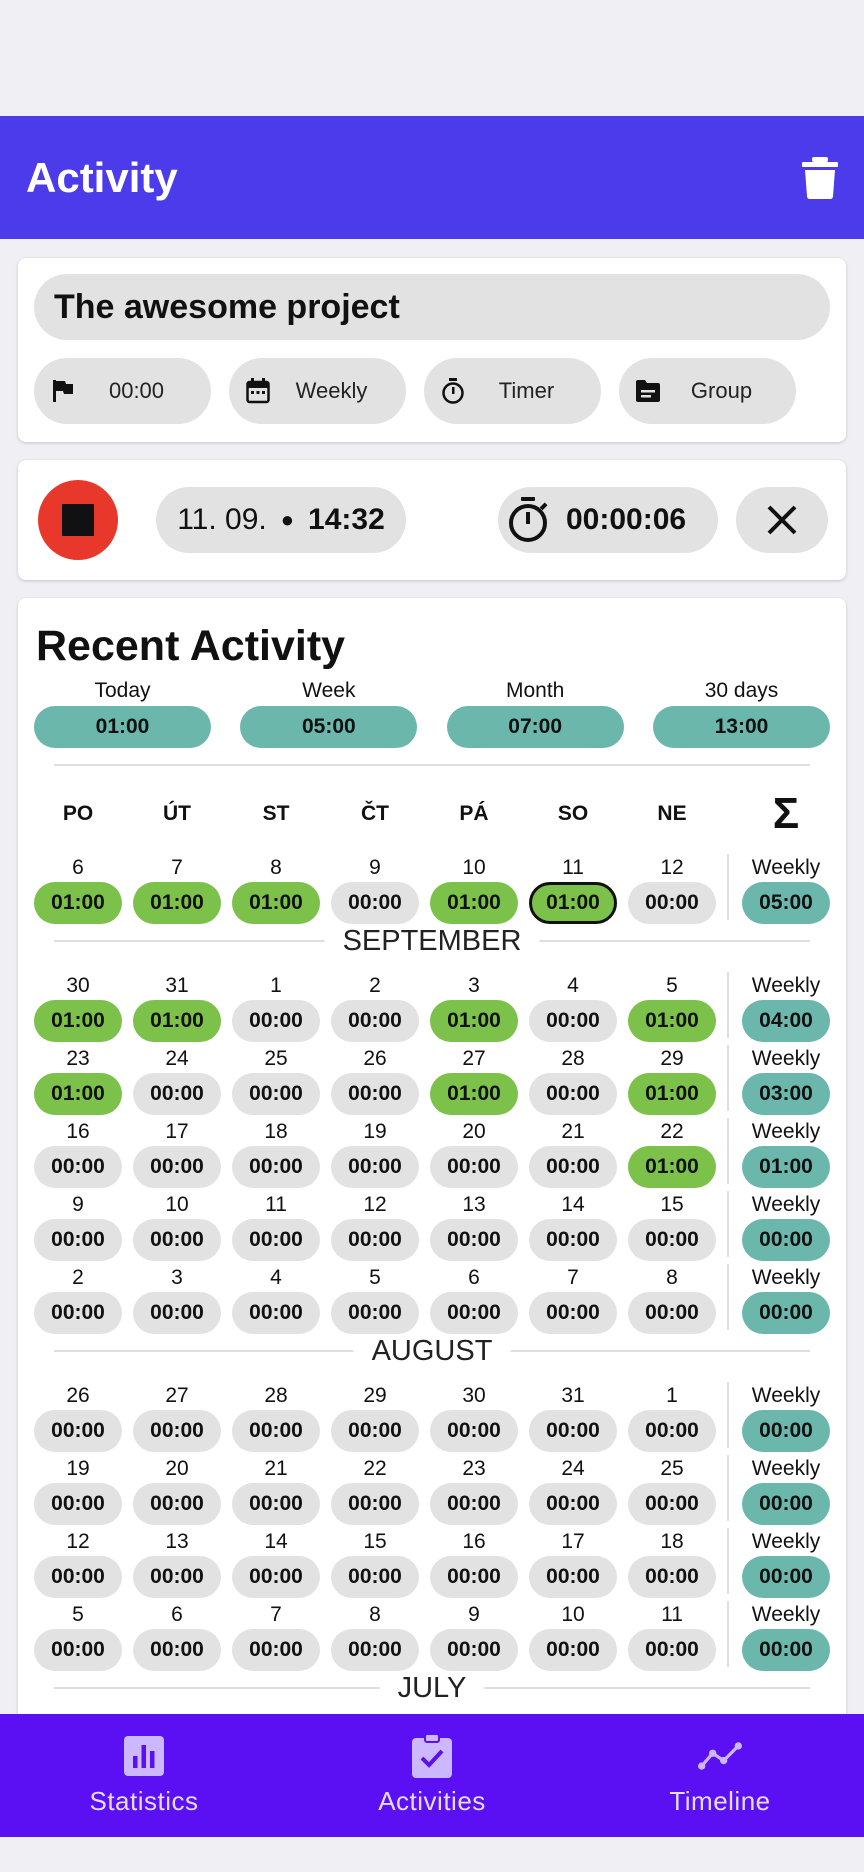  Describe the element at coordinates (474, 1007) in the screenshot. I see `day-cell: 3 01:00` at that location.